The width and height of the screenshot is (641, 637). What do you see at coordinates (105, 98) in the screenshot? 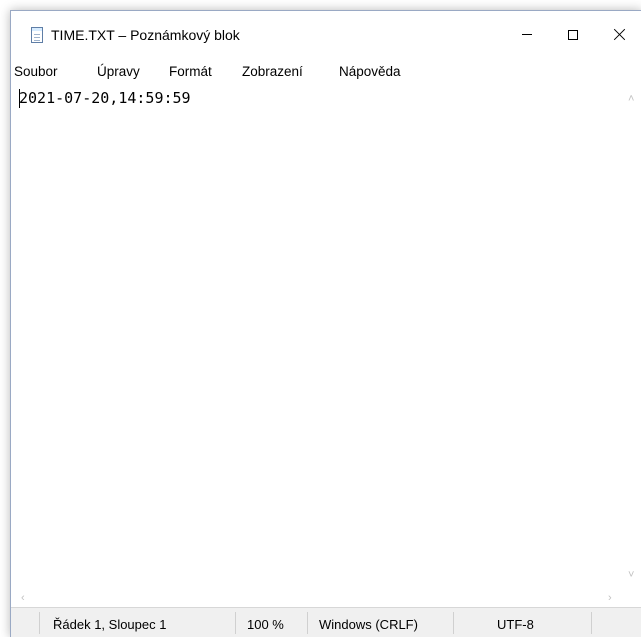
I see `editor-content: 2021-07-20,14:59:59` at bounding box center [105, 98].